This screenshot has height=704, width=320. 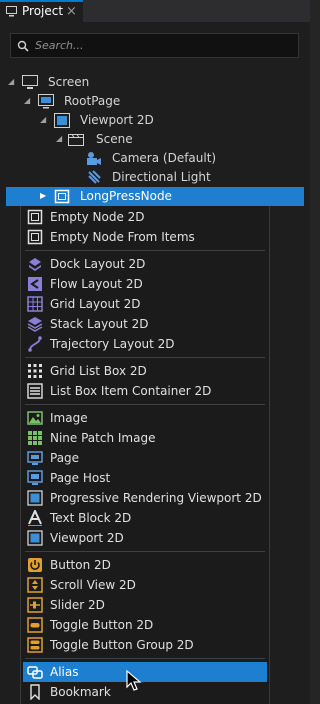 I want to click on text-block-icon, so click(x=35, y=518).